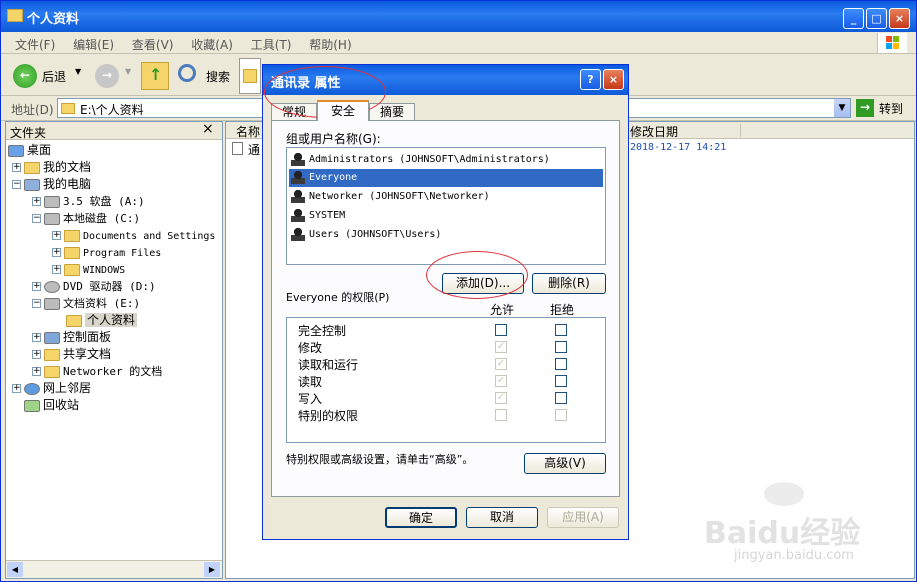 The height and width of the screenshot is (582, 917). What do you see at coordinates (298, 177) in the screenshot?
I see `user-group-icon` at bounding box center [298, 177].